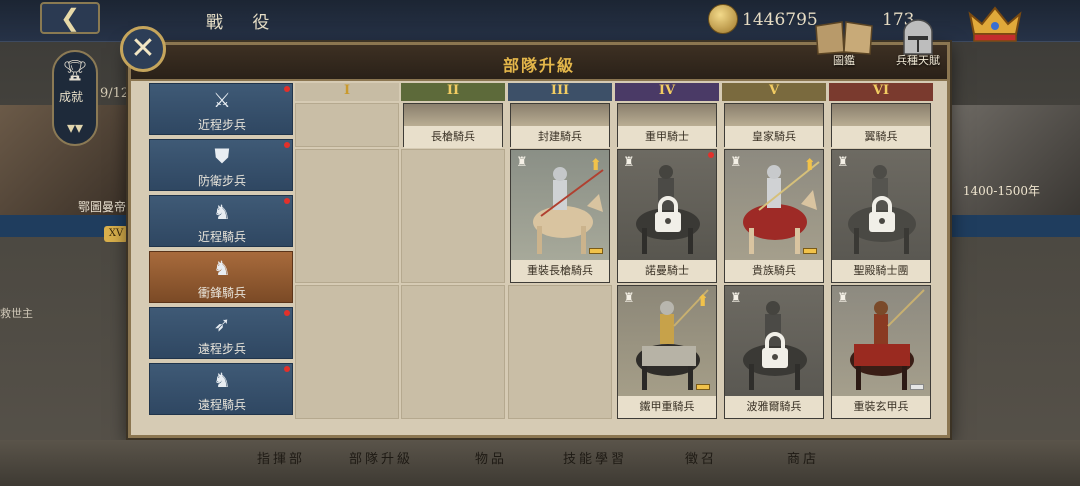  I want to click on category-defensive-infantry: ⛊ 防衛步兵, so click(221, 165).